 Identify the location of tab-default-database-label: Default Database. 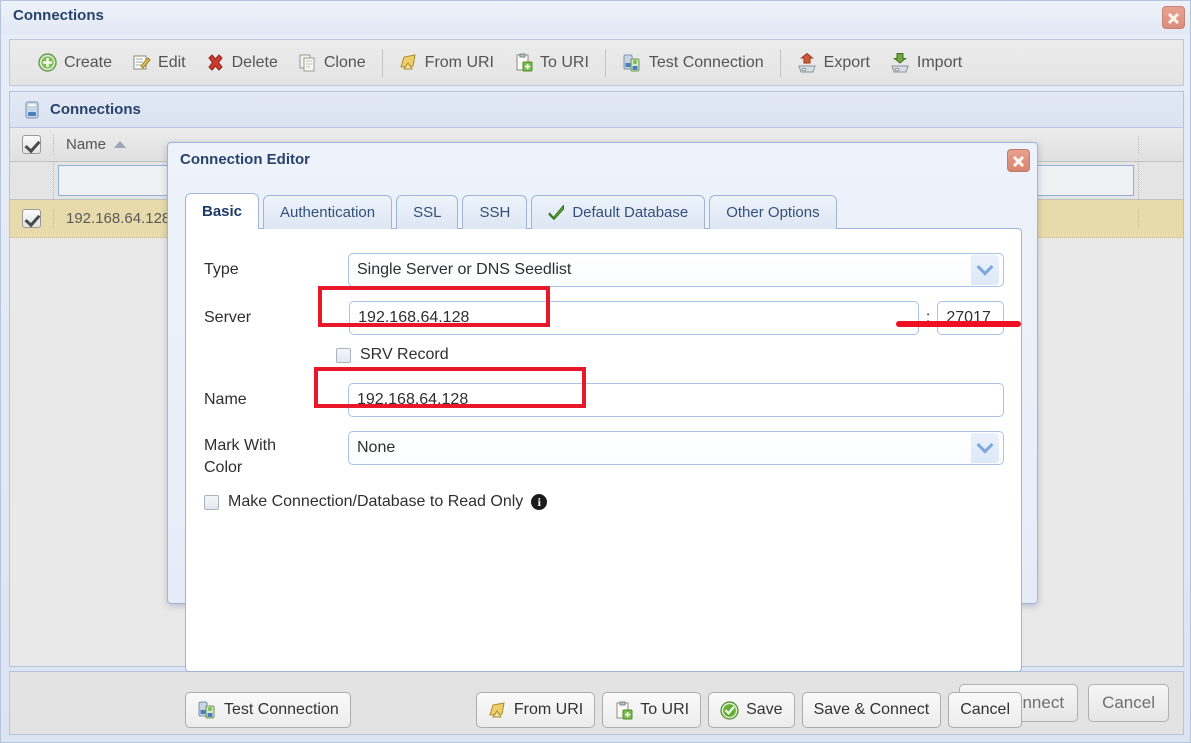
(630, 212).